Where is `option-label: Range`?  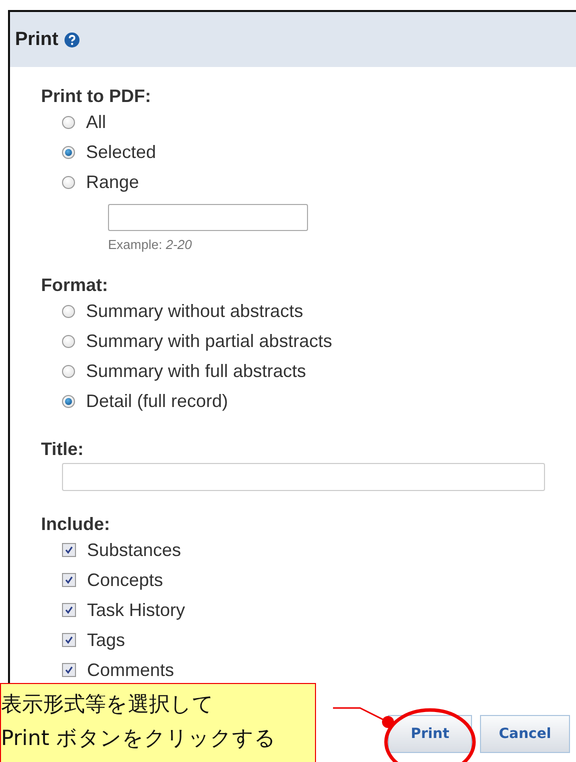 option-label: Range is located at coordinates (113, 182).